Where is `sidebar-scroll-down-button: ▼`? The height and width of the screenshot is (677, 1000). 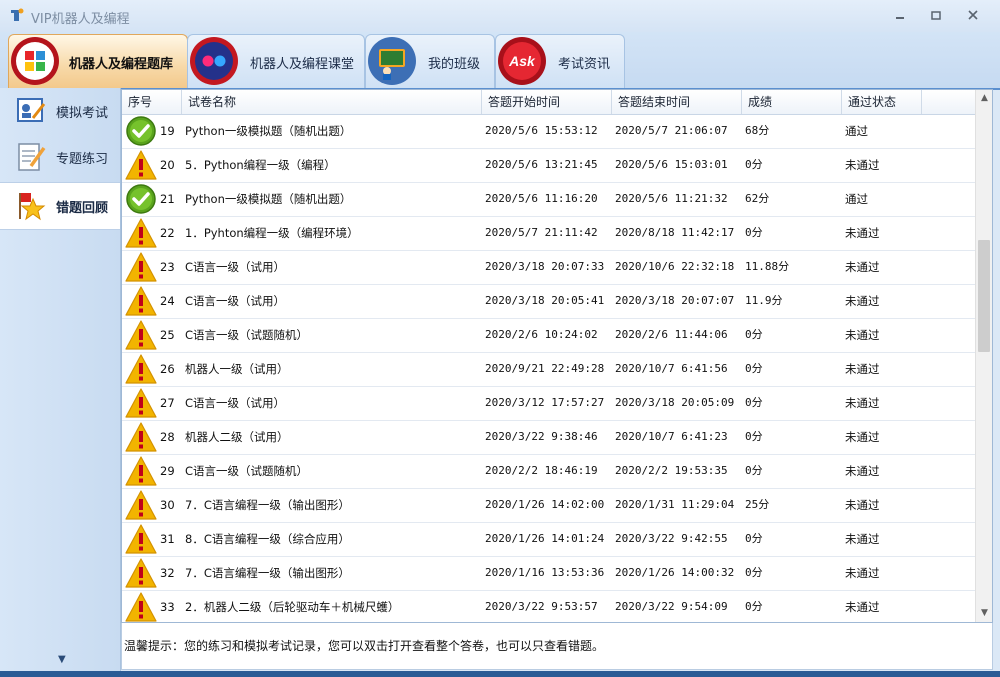
sidebar-scroll-down-button: ▼ is located at coordinates (62, 659).